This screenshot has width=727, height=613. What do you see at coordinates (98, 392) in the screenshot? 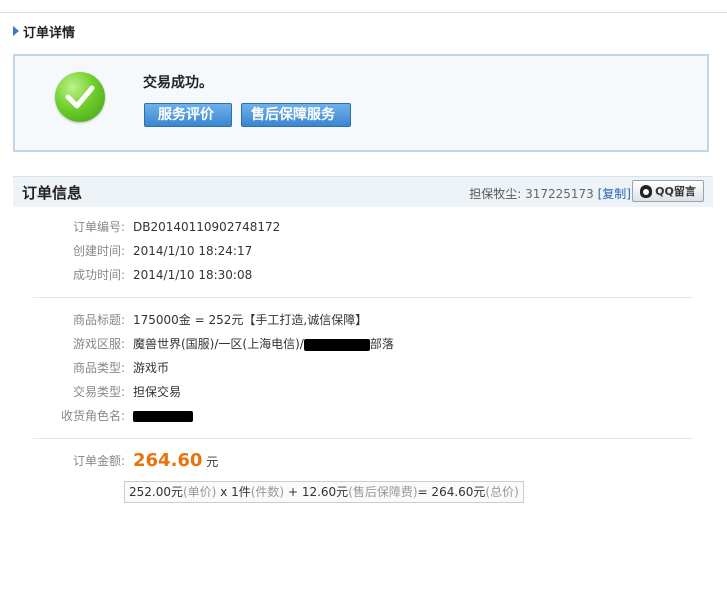
I see `trade-type-label: 交易类型:` at bounding box center [98, 392].